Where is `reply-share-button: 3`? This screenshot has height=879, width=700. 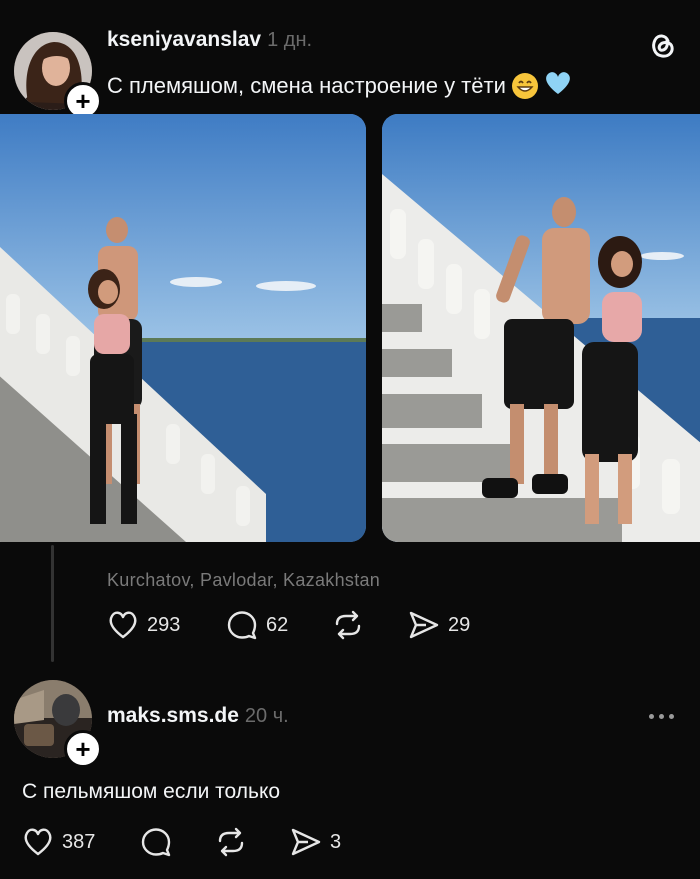
reply-share-button: 3 is located at coordinates (315, 842).